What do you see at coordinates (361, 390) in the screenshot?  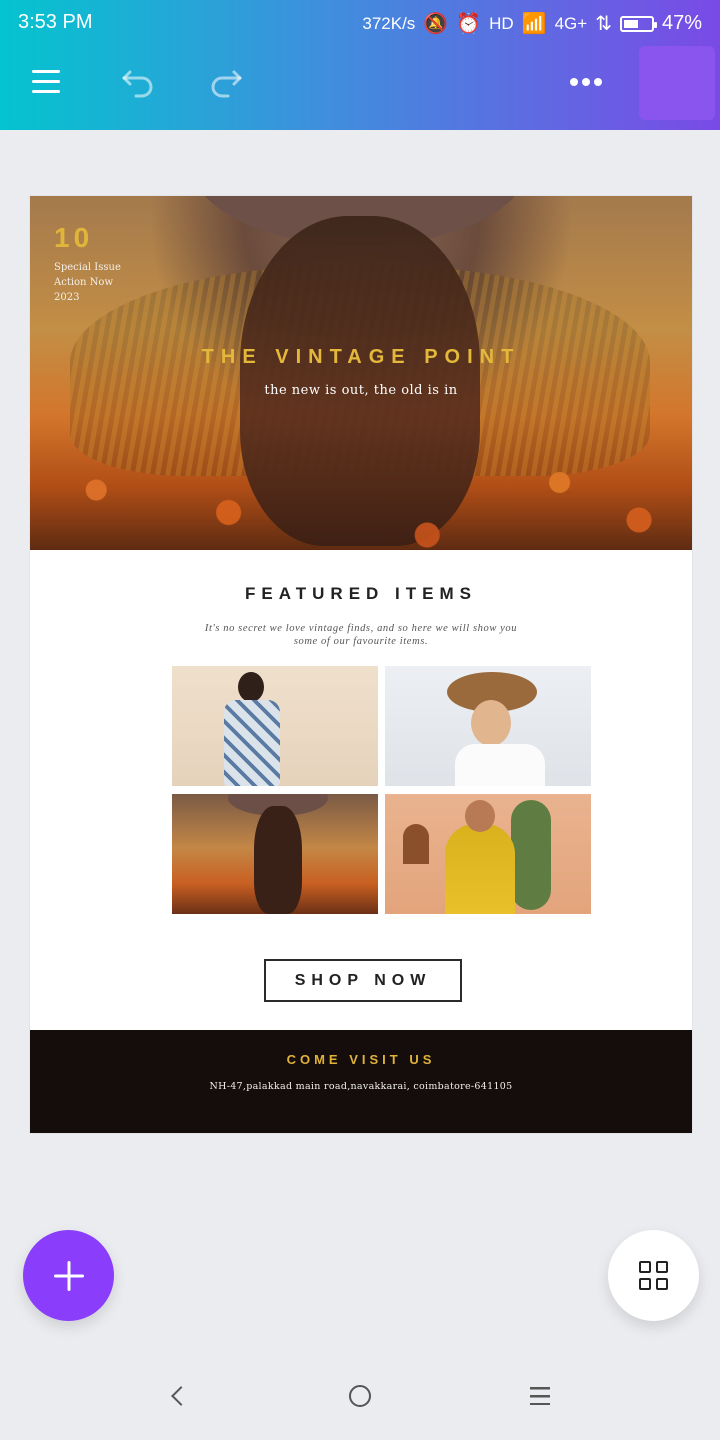 I see `hero-subtitle: the new is out, the old is in` at bounding box center [361, 390].